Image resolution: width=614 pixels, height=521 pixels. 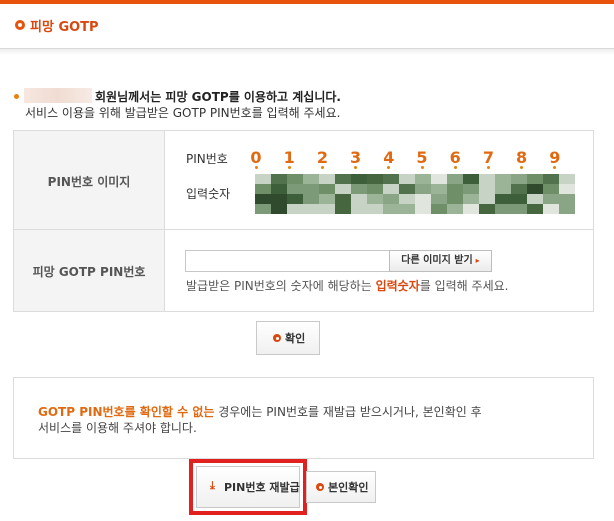 What do you see at coordinates (464, 286) in the screenshot?
I see `hint-suffix: 를 입력해 주세요.` at bounding box center [464, 286].